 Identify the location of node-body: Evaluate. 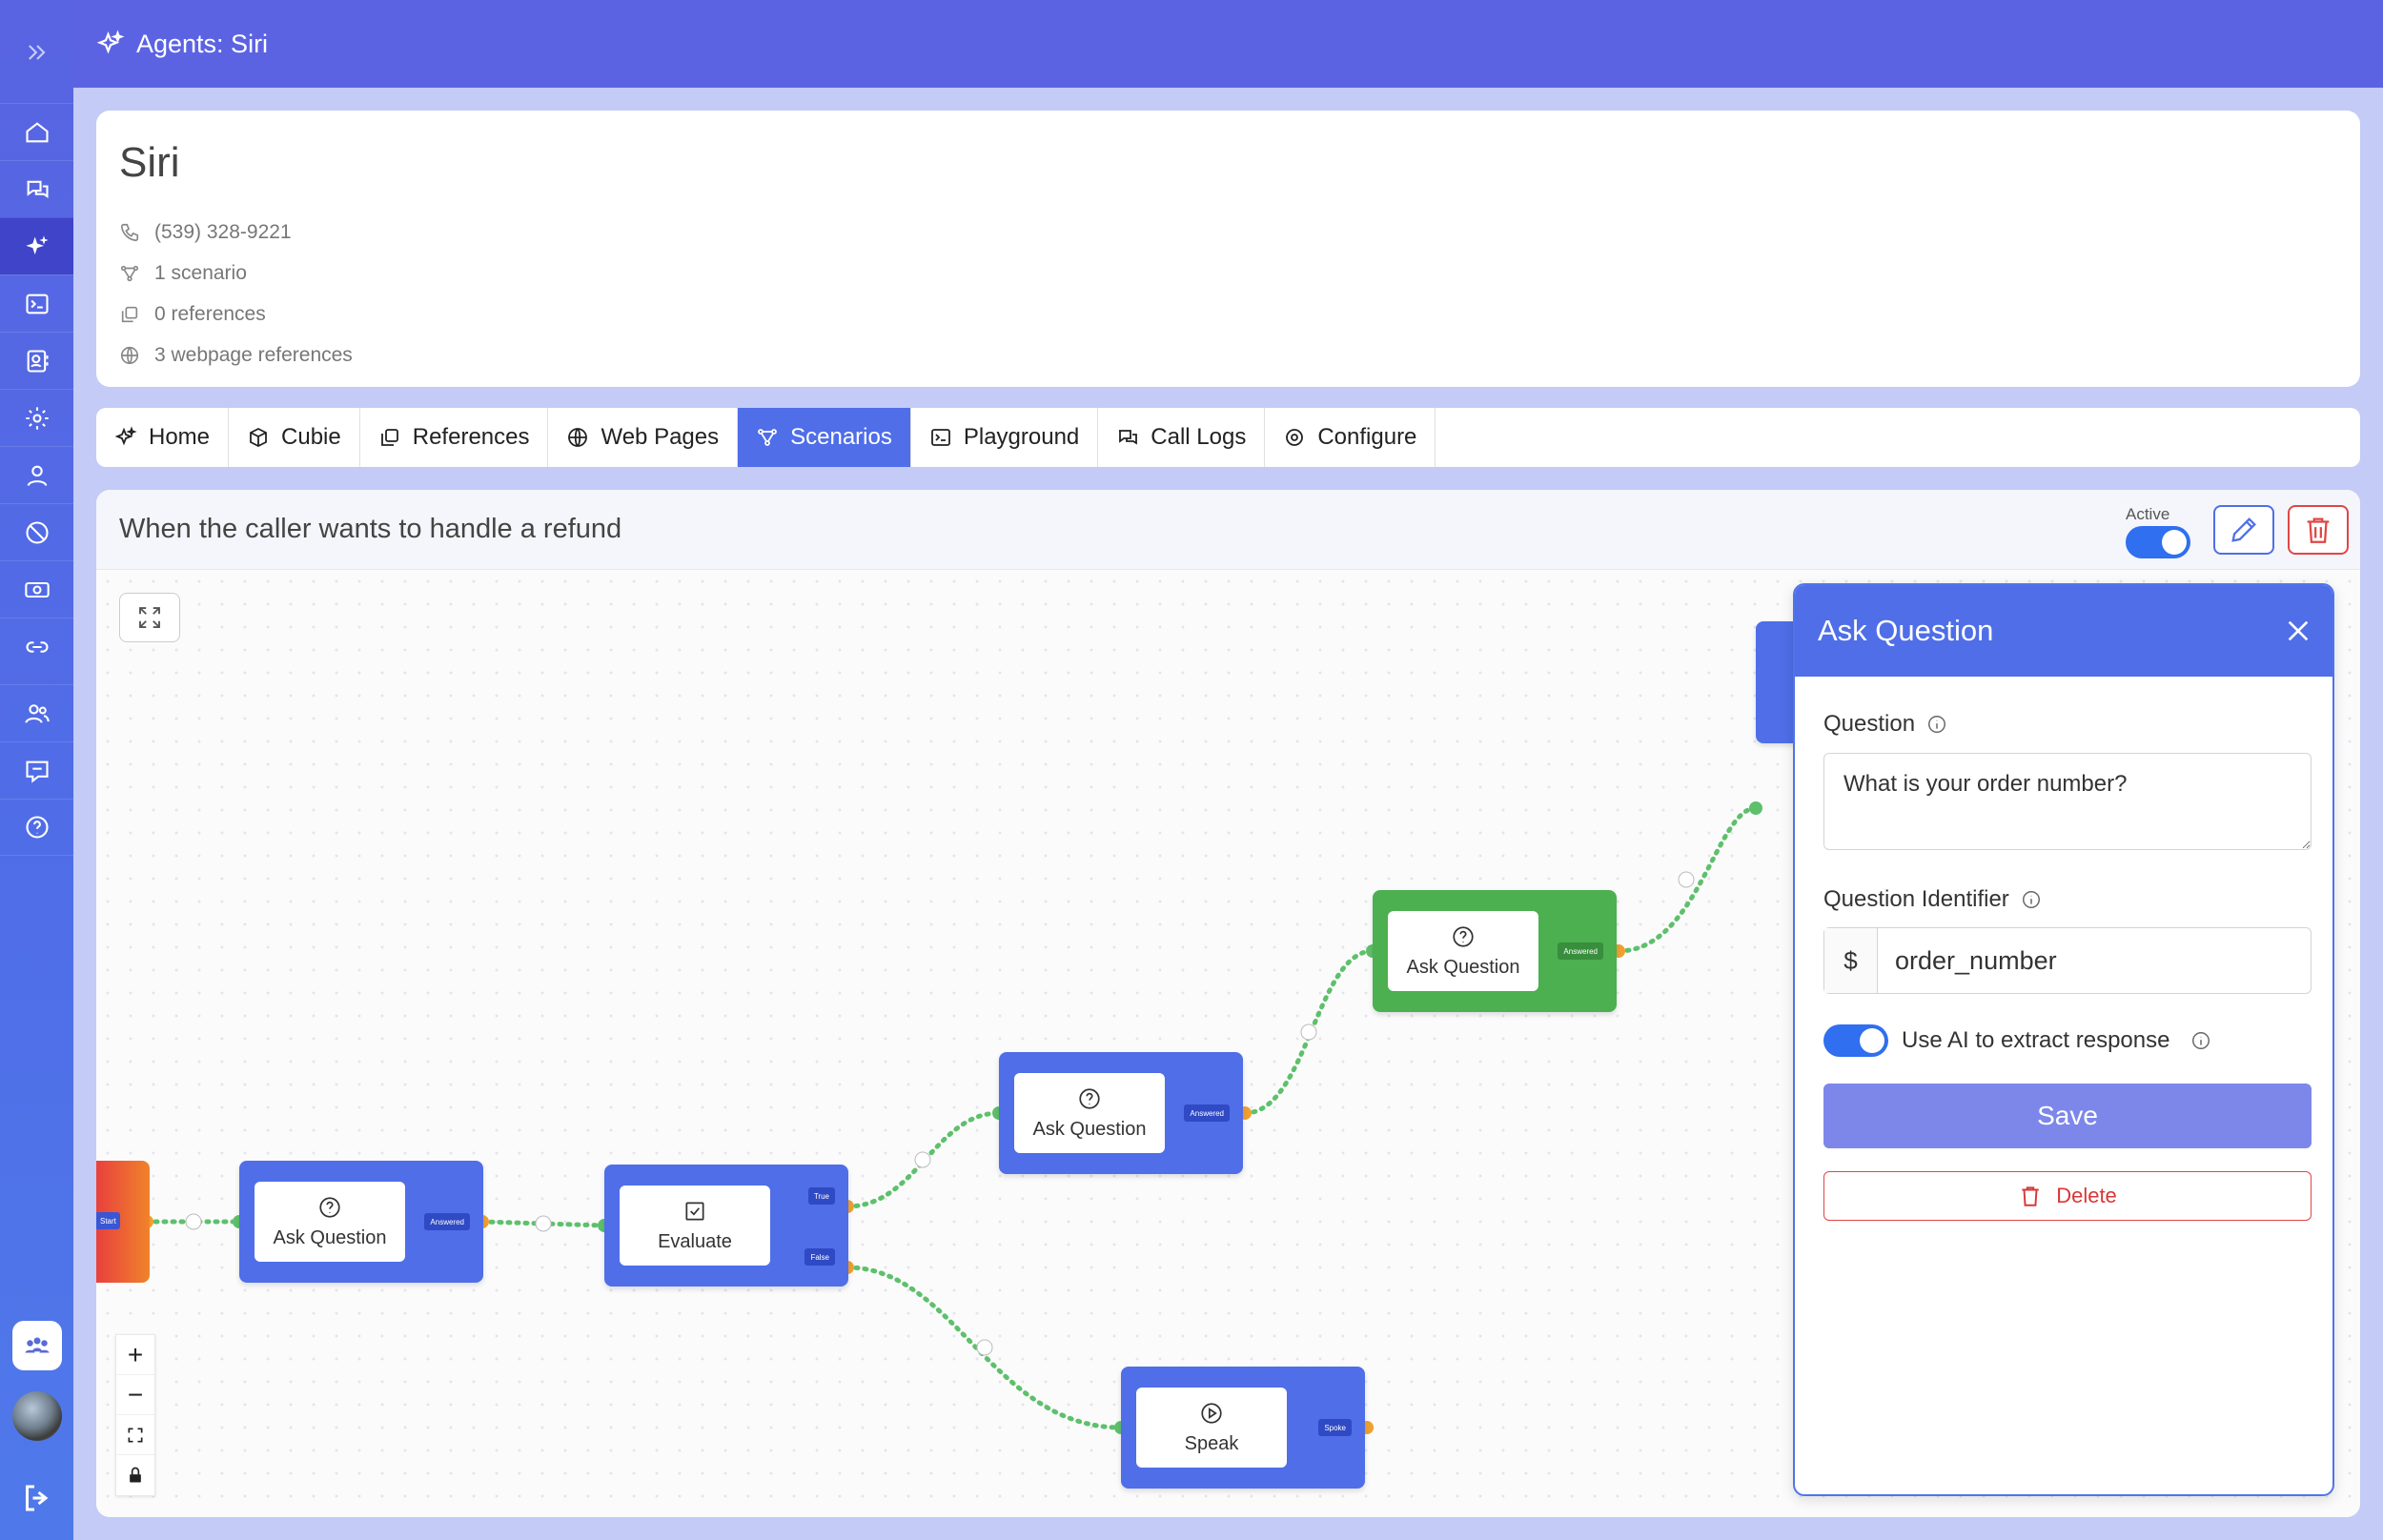
(695, 1225).